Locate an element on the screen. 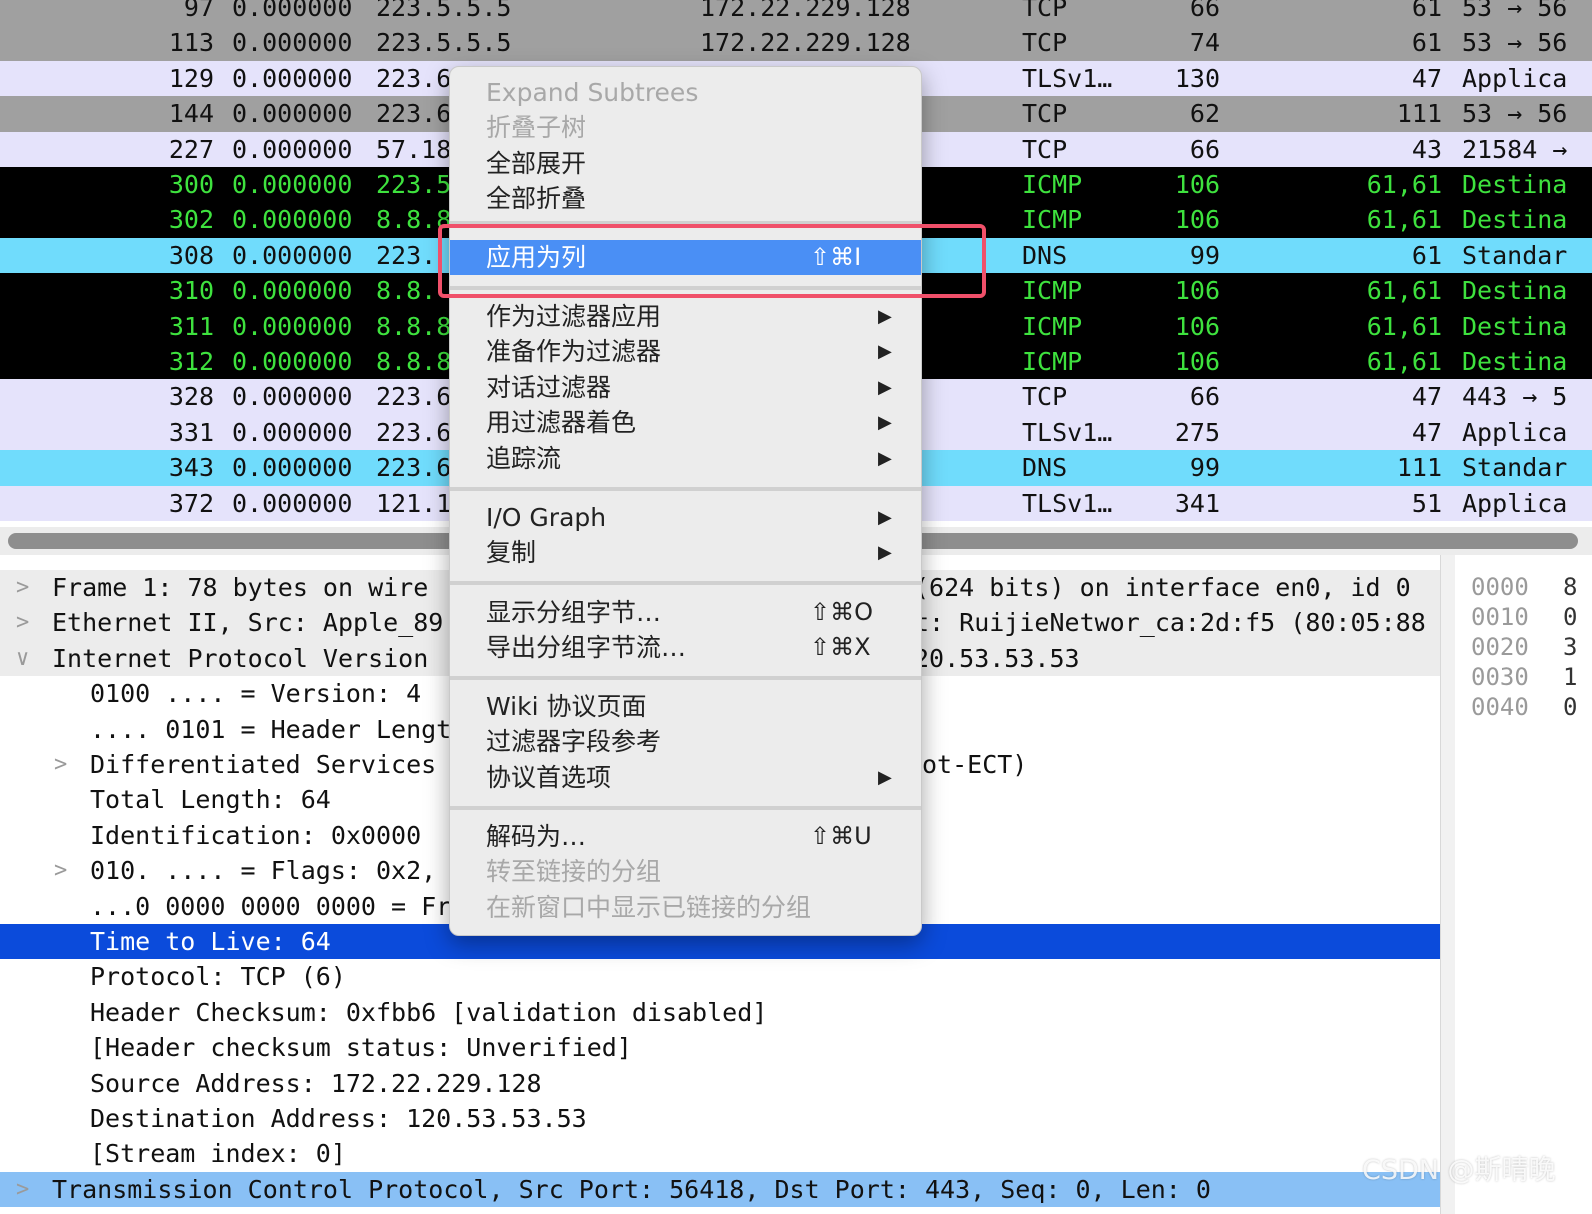  menu-item-expand-subtrees: Expand Subtrees is located at coordinates (685, 92).